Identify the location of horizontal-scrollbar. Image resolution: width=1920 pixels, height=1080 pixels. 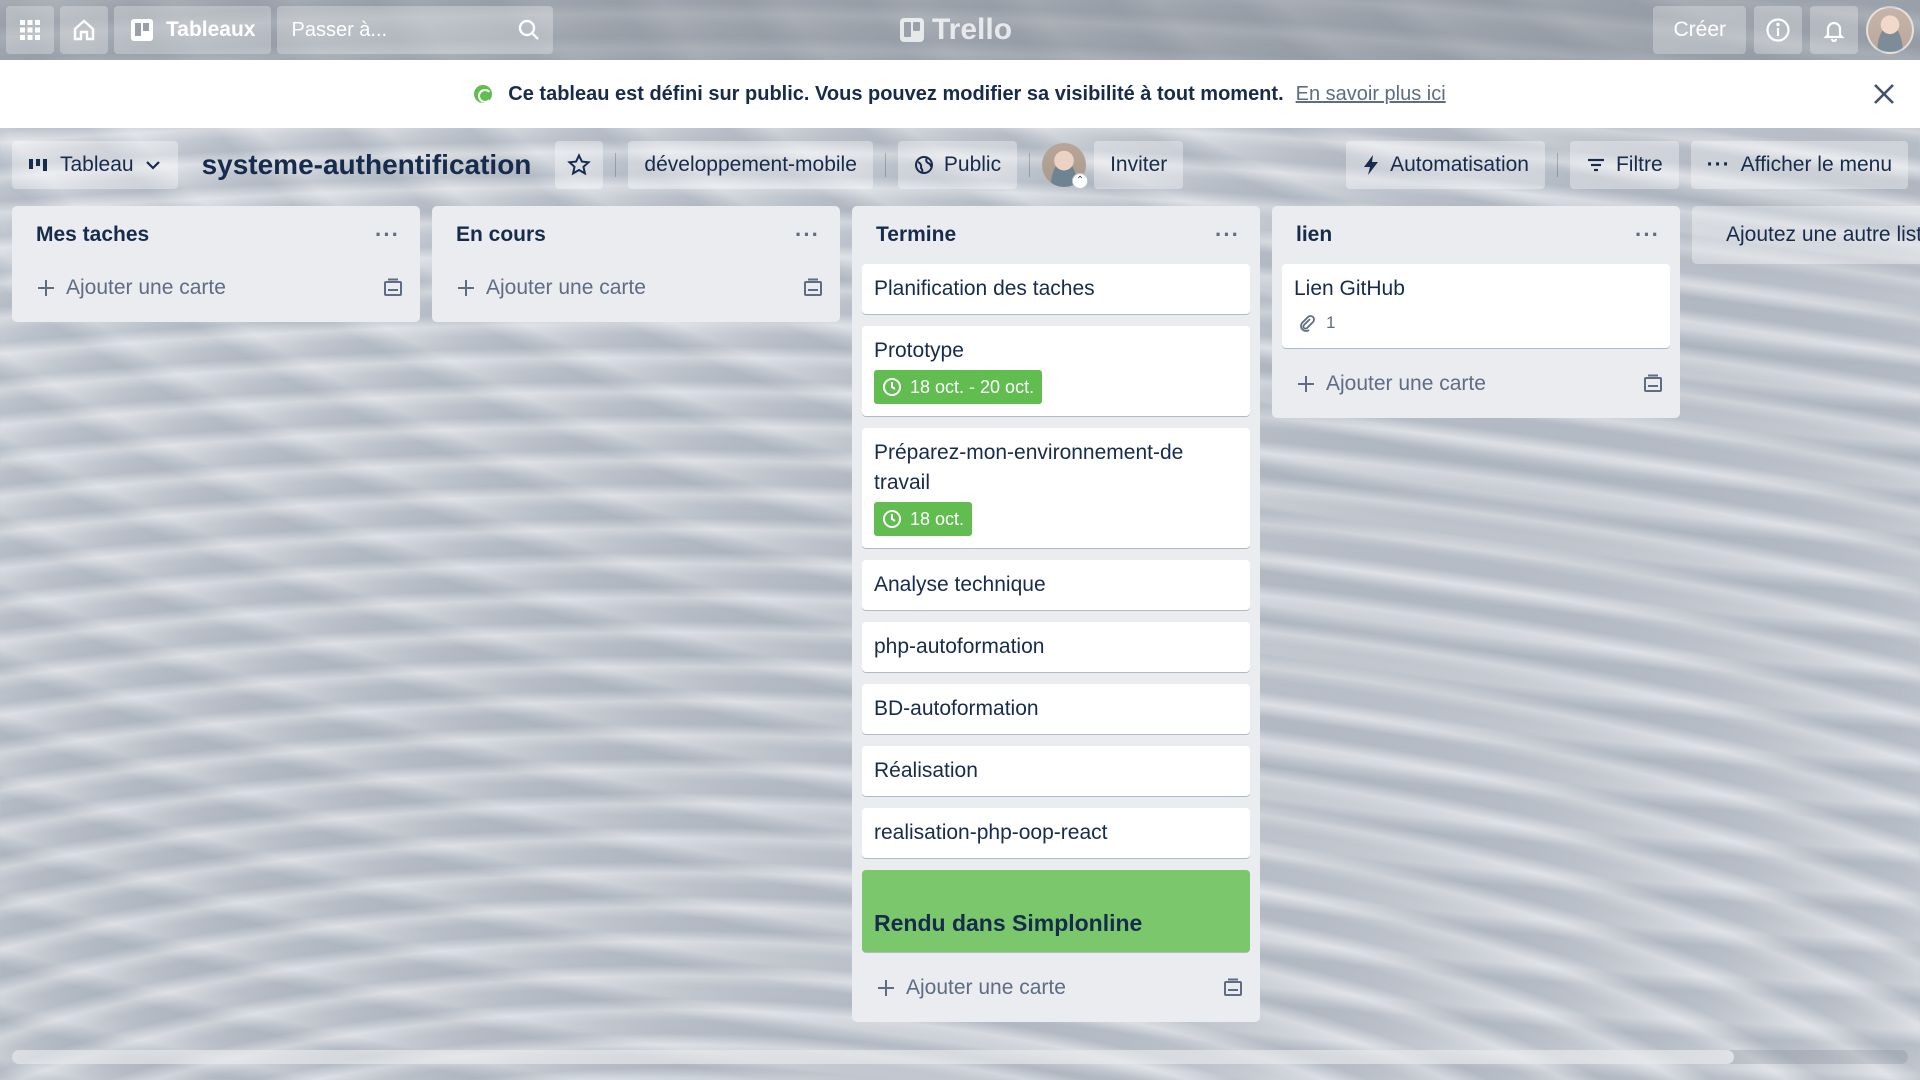
(960, 1057).